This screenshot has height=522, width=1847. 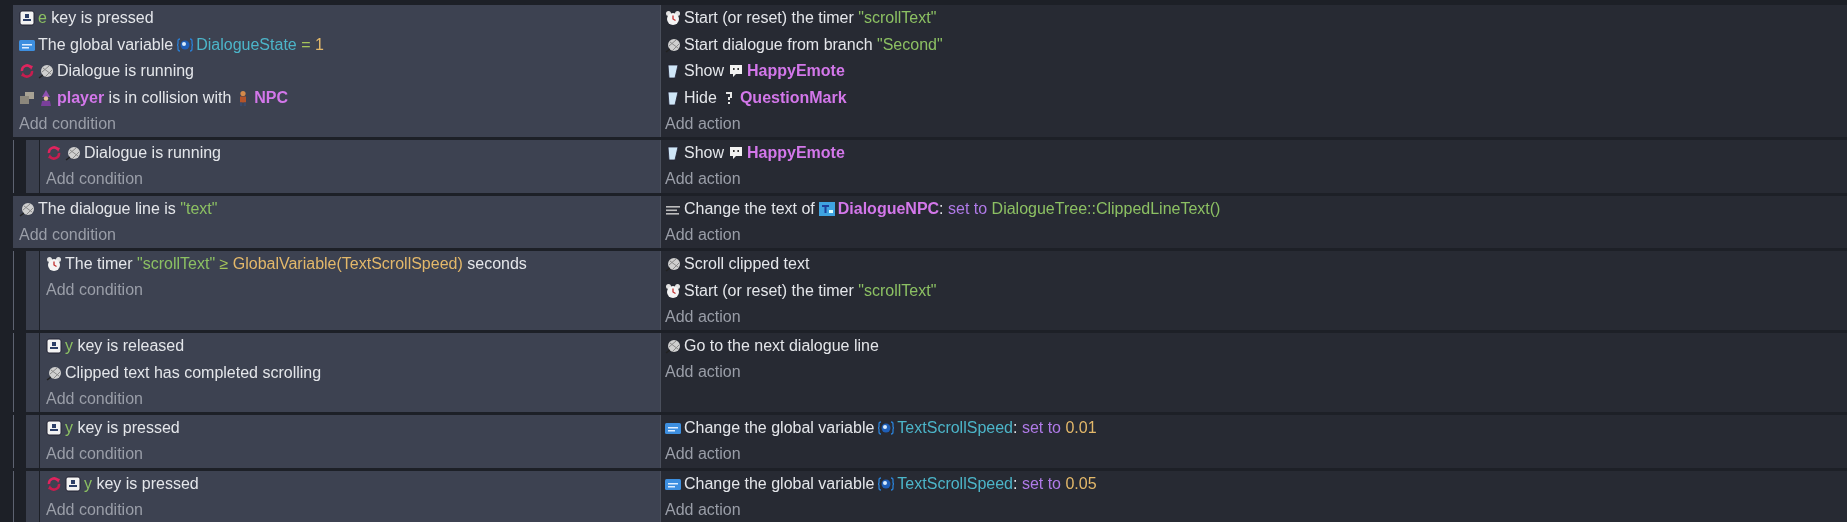 What do you see at coordinates (193, 372) in the screenshot?
I see `condition-text: Clipped text has completed scrolling` at bounding box center [193, 372].